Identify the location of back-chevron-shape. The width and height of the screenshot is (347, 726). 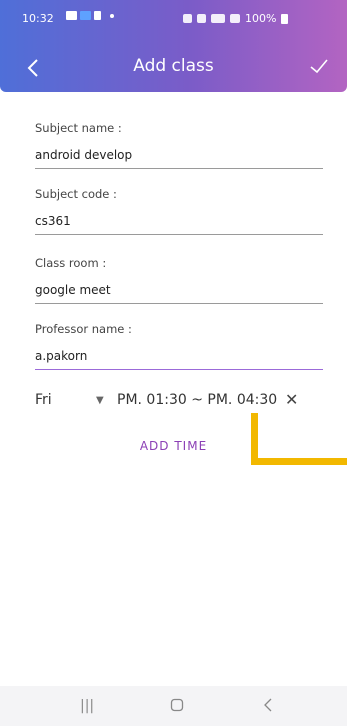
(268, 705).